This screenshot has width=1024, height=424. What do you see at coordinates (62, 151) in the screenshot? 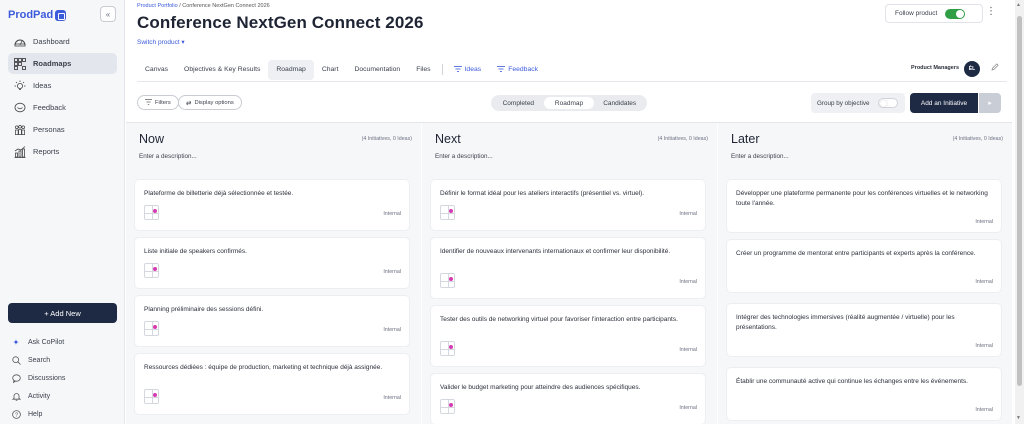
I see `sidebar-item-reports: Reports` at bounding box center [62, 151].